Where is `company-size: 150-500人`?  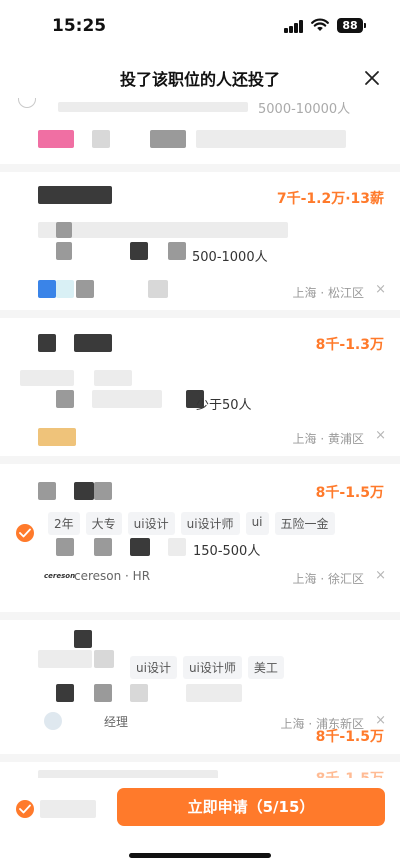
company-size: 150-500人 is located at coordinates (227, 551).